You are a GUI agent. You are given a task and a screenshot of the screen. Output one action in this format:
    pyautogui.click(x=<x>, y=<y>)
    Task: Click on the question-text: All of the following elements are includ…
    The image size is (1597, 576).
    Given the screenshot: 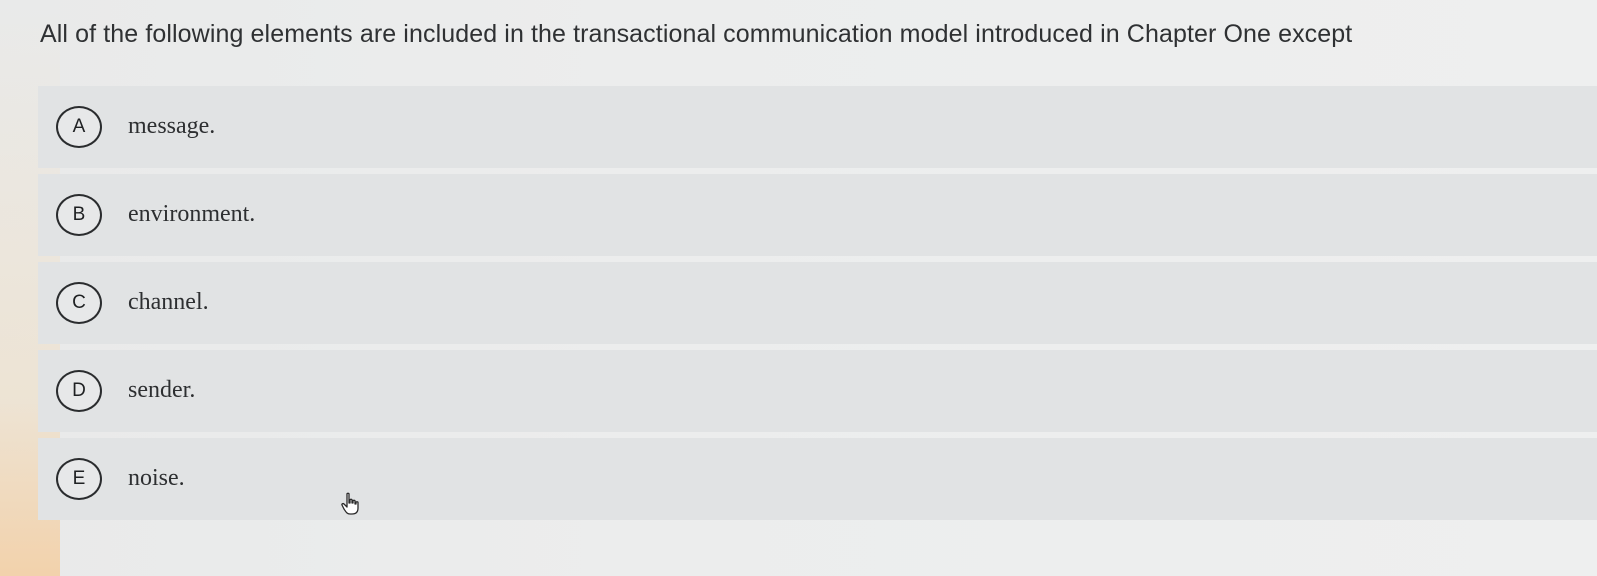 What is the action you would take?
    pyautogui.click(x=696, y=34)
    